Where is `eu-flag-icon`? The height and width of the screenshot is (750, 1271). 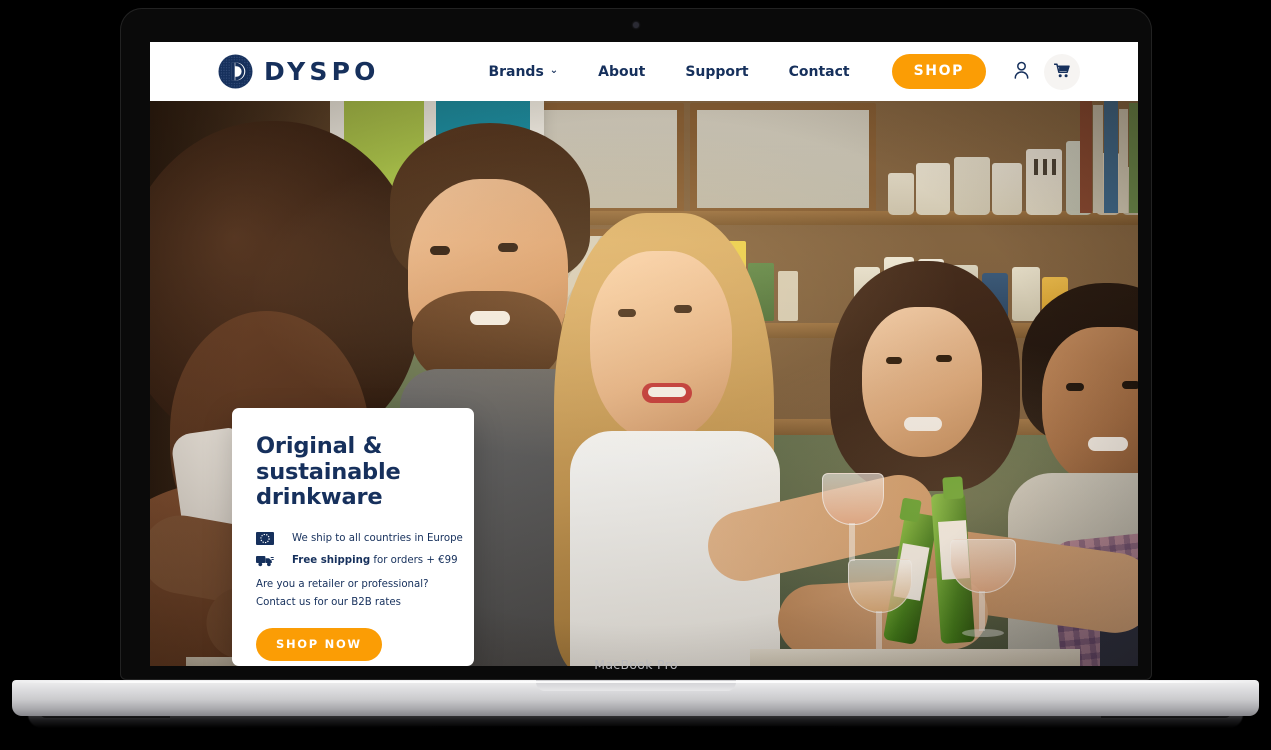
eu-flag-icon is located at coordinates (265, 538).